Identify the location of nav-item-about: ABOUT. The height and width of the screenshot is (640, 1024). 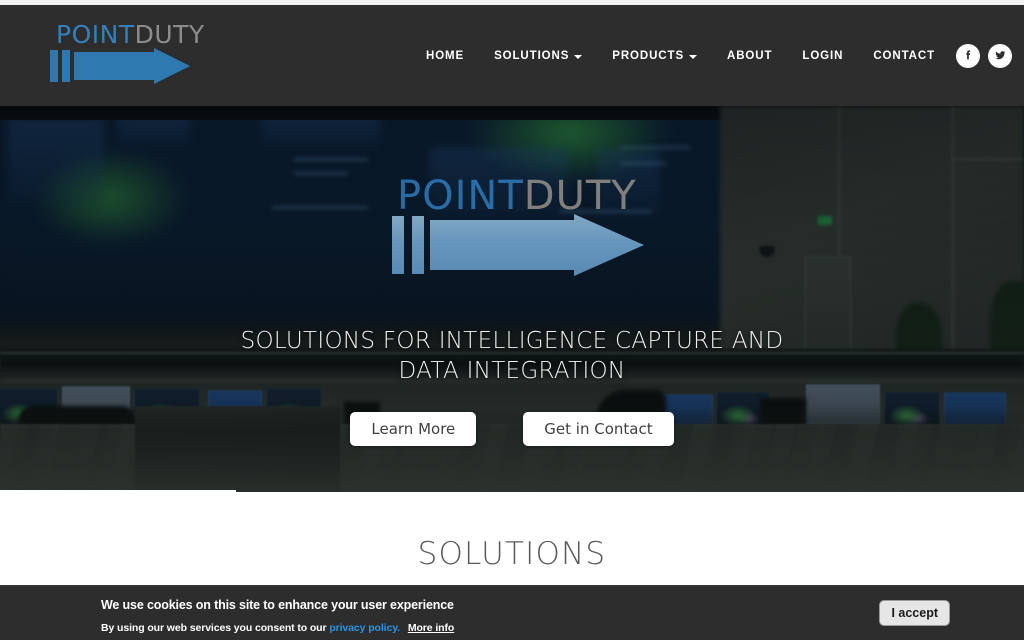
(749, 56).